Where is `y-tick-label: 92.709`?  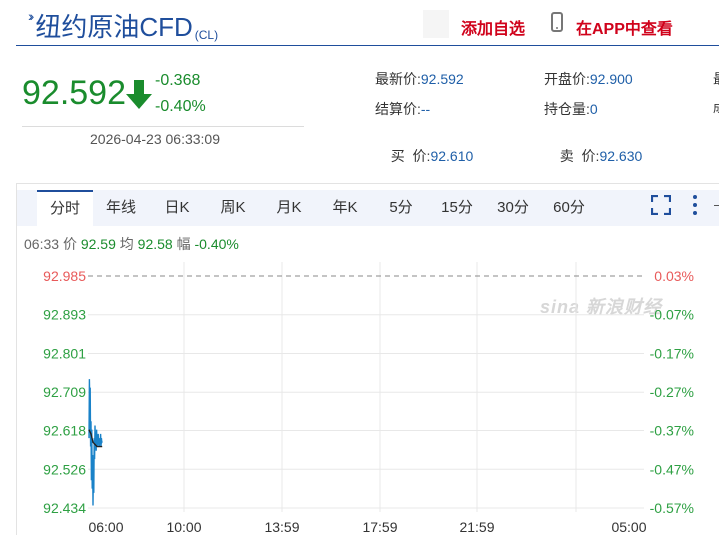
y-tick-label: 92.709 is located at coordinates (64, 392).